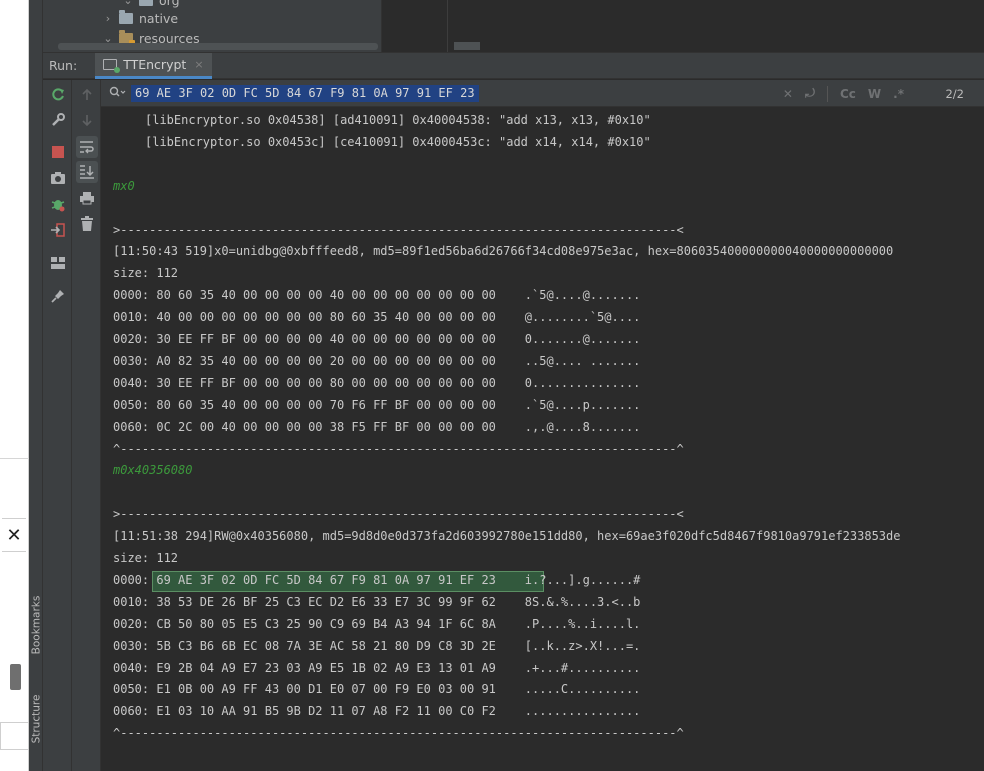  Describe the element at coordinates (848, 94) in the screenshot. I see `match-case-toggle: Cc` at that location.